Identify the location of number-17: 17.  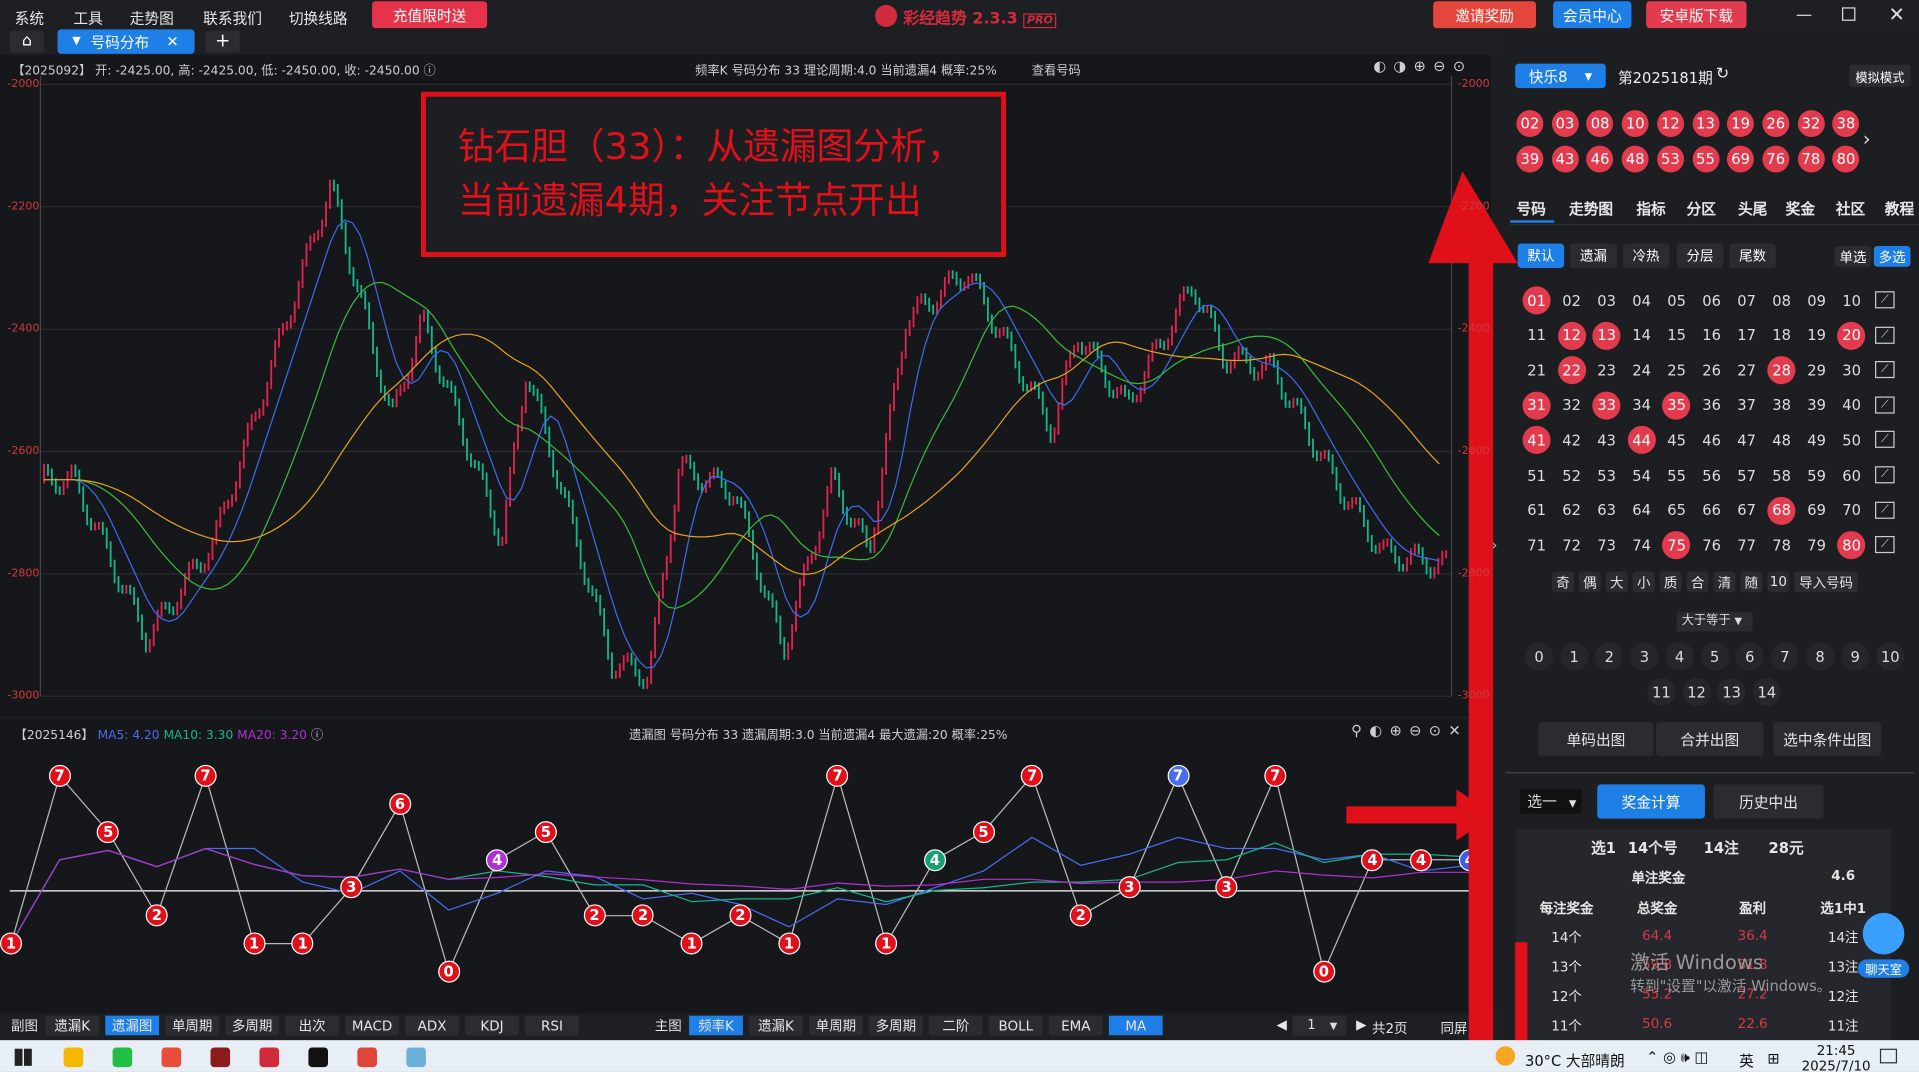
(1747, 335).